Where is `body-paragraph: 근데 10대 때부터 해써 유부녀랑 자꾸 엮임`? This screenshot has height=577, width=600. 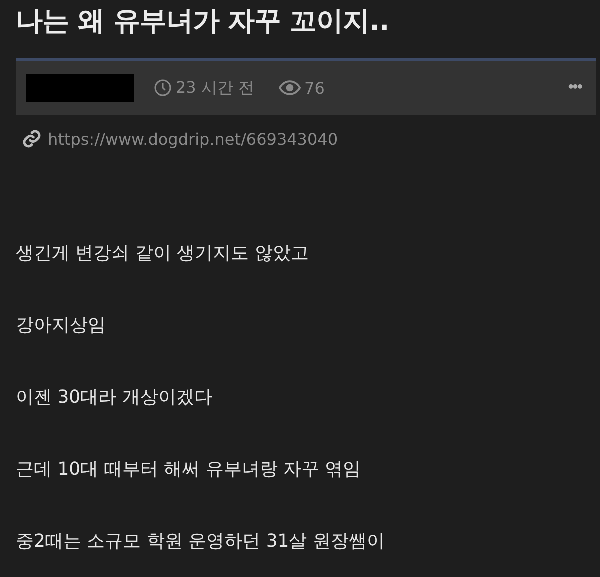 body-paragraph: 근데 10대 때부터 해써 유부녀랑 자꾸 엮임 is located at coordinates (189, 470).